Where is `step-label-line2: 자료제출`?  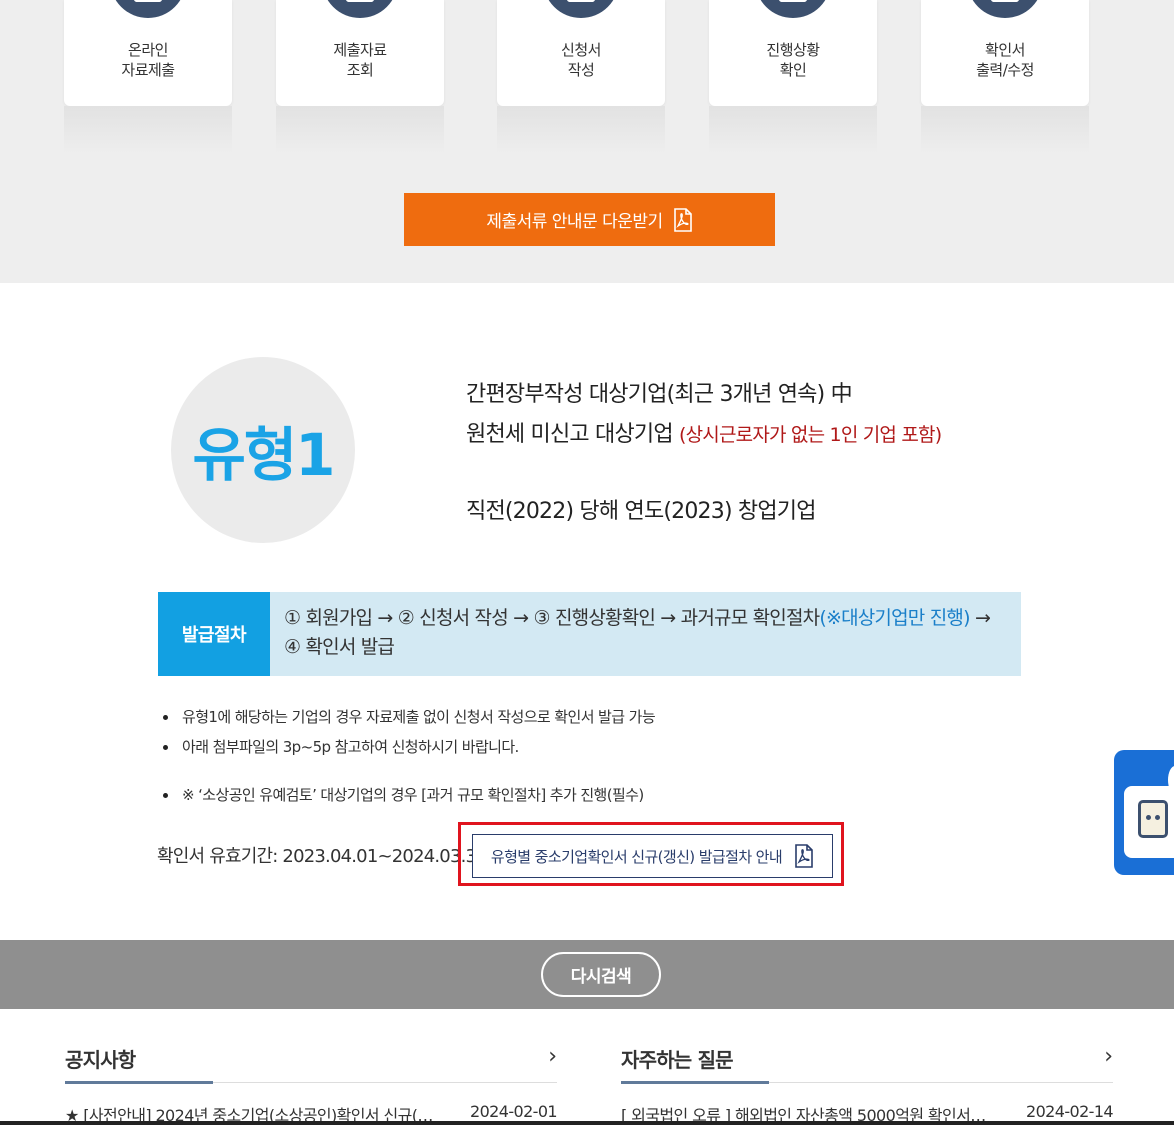 step-label-line2: 자료제출 is located at coordinates (148, 70).